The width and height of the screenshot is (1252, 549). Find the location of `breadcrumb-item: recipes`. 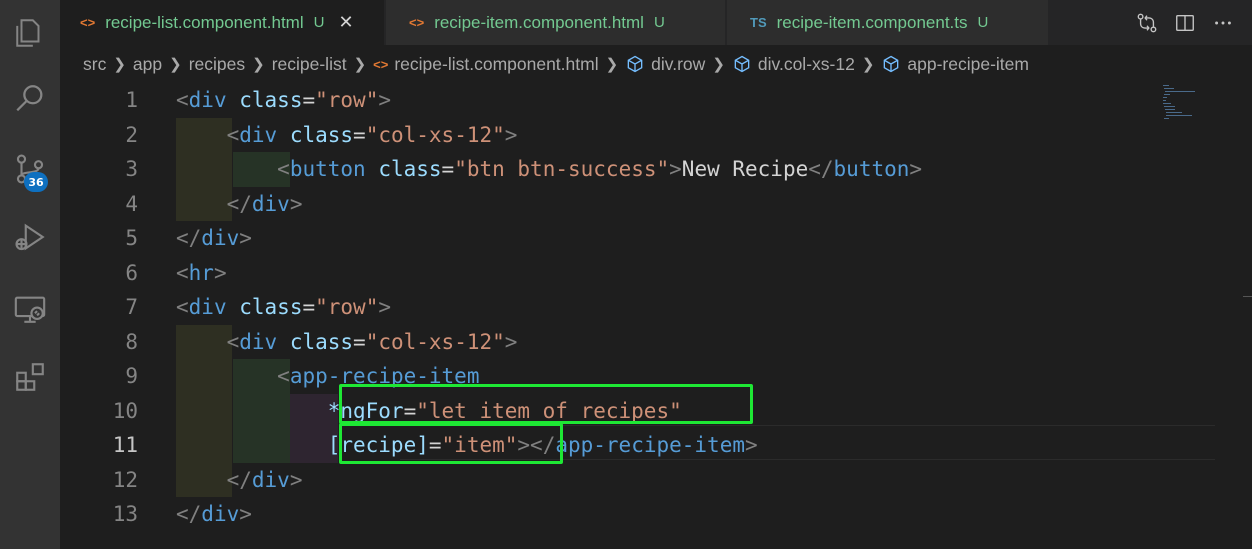

breadcrumb-item: recipes is located at coordinates (217, 64).